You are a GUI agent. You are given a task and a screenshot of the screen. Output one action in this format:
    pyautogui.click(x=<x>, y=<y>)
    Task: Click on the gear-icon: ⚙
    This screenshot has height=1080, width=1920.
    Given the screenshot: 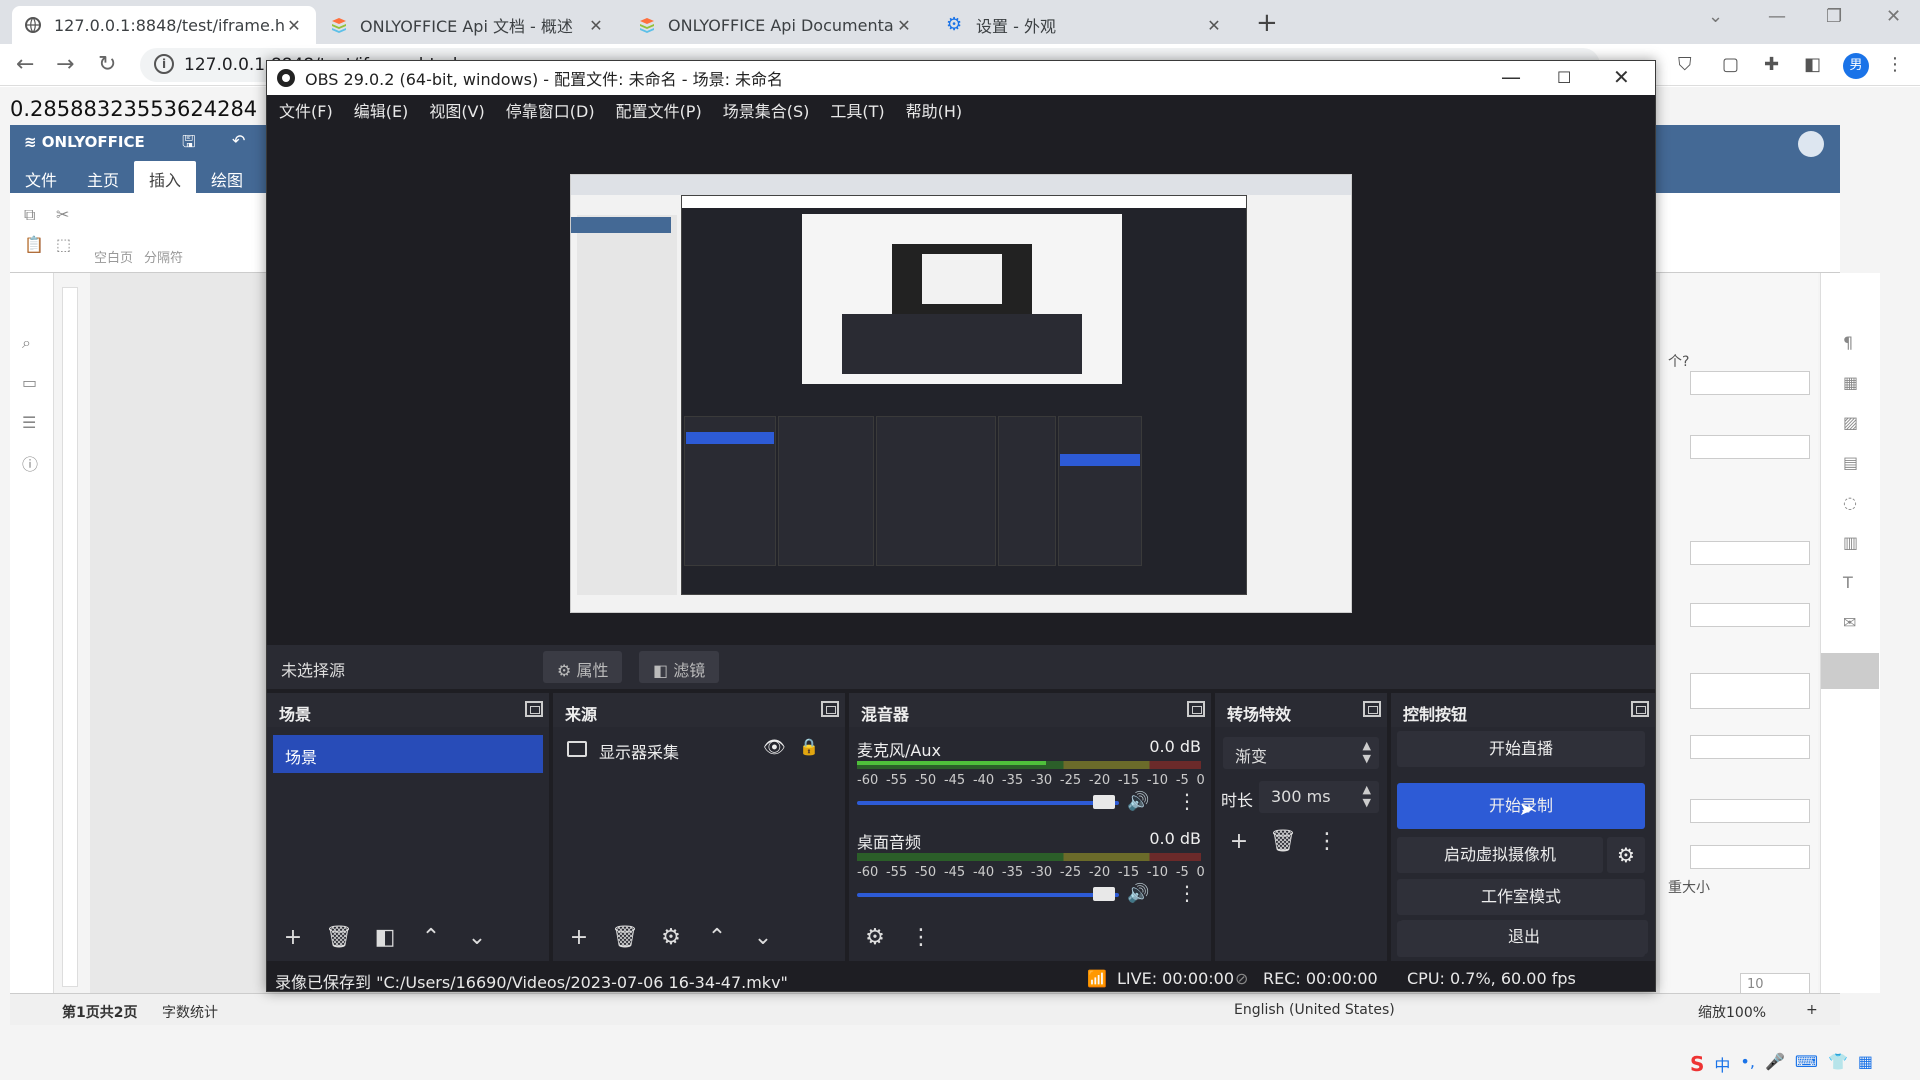 What is the action you would take?
    pyautogui.click(x=671, y=938)
    